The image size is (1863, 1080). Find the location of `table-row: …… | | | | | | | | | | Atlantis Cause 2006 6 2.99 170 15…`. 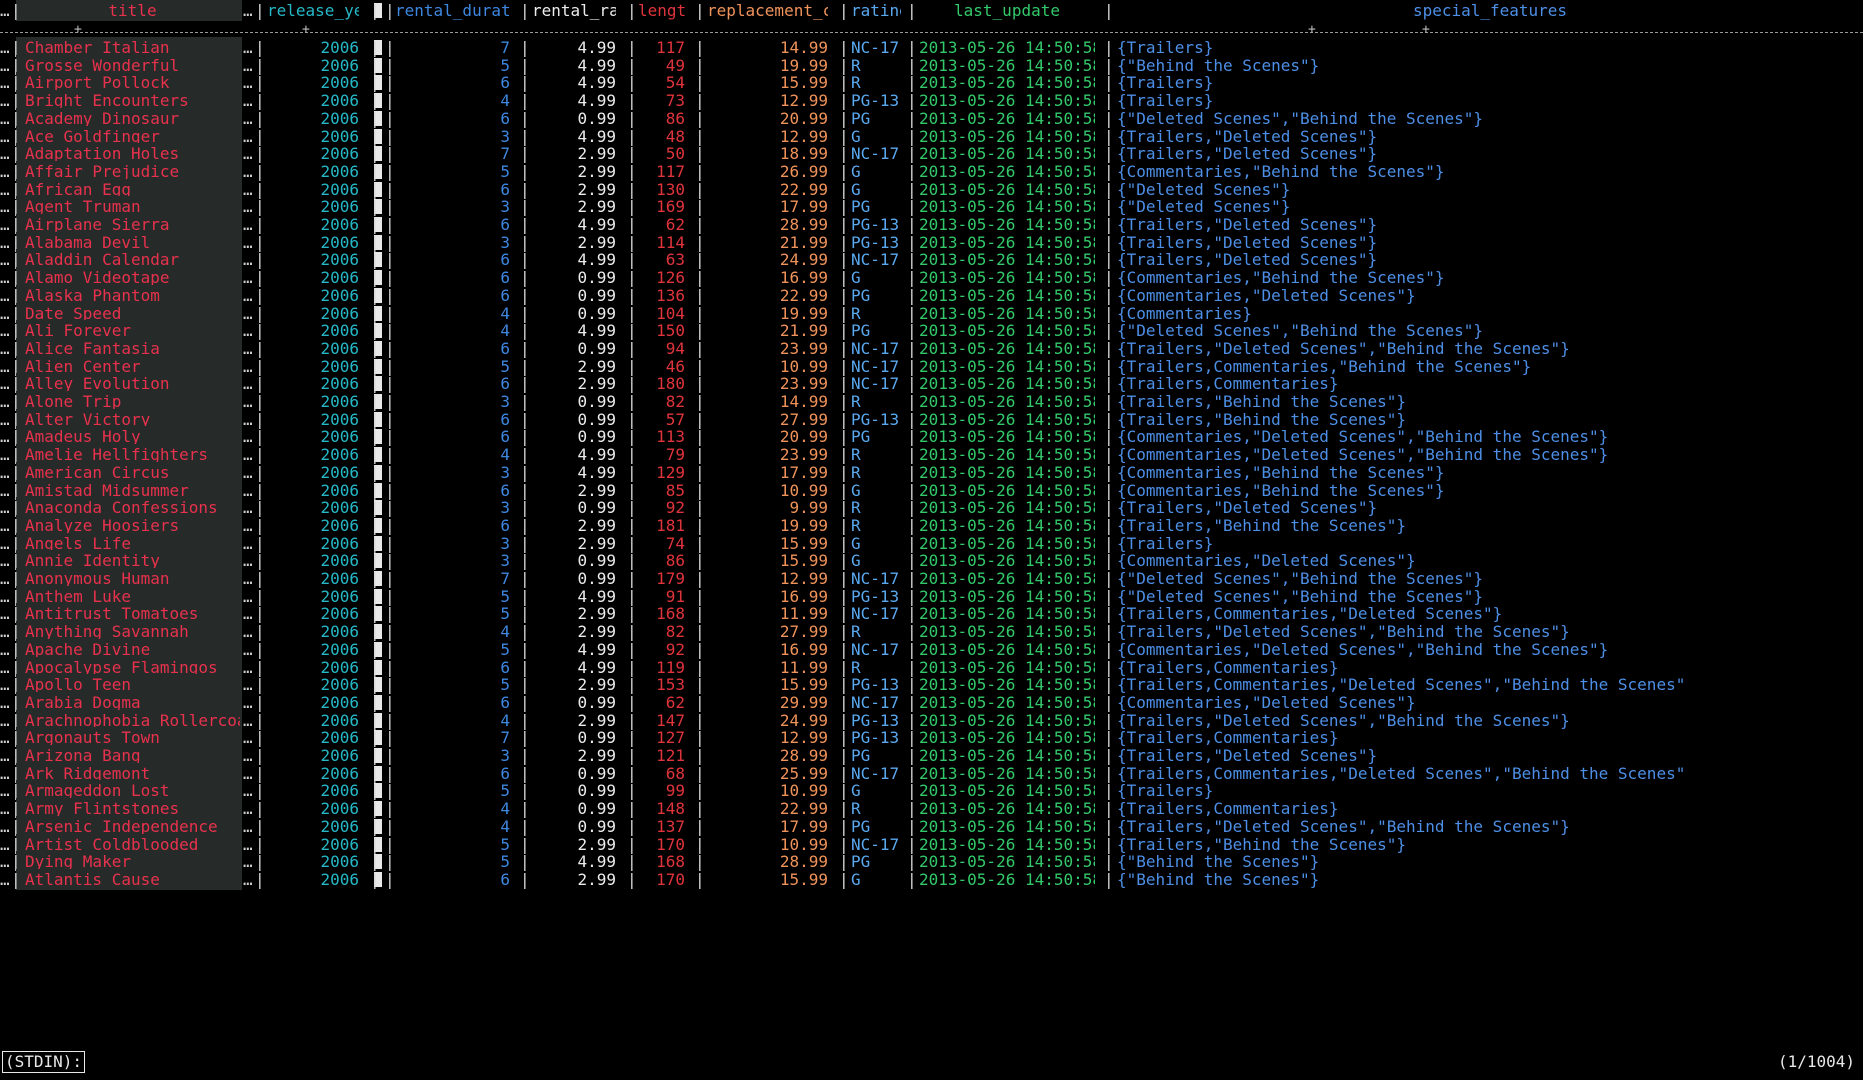

table-row: …… | | | | | | | | | | Atlantis Cause 2006 6 2.99 170 15… is located at coordinates (931, 879).